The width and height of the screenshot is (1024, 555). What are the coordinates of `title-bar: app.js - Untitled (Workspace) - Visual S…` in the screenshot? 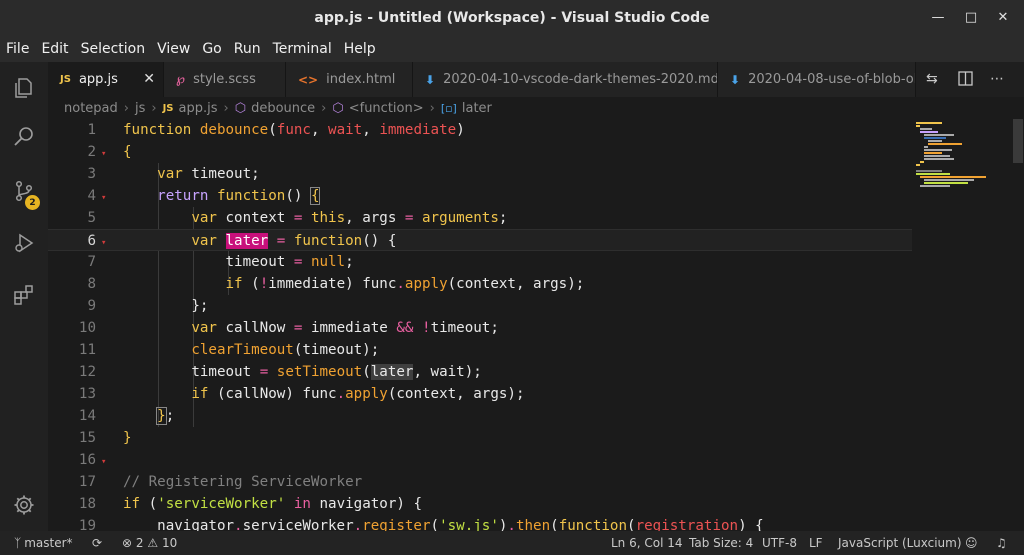 It's located at (512, 19).